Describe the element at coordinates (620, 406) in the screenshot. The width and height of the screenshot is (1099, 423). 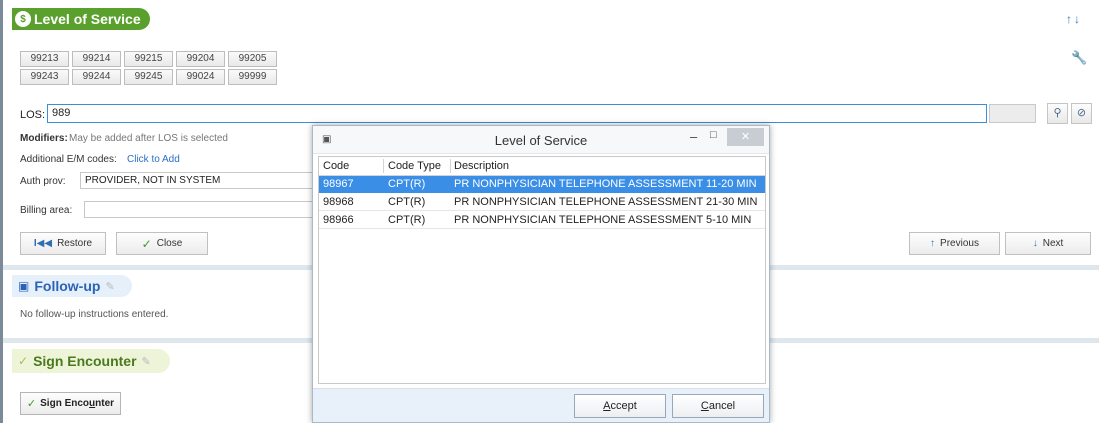
I see `accept-button: Accept` at that location.